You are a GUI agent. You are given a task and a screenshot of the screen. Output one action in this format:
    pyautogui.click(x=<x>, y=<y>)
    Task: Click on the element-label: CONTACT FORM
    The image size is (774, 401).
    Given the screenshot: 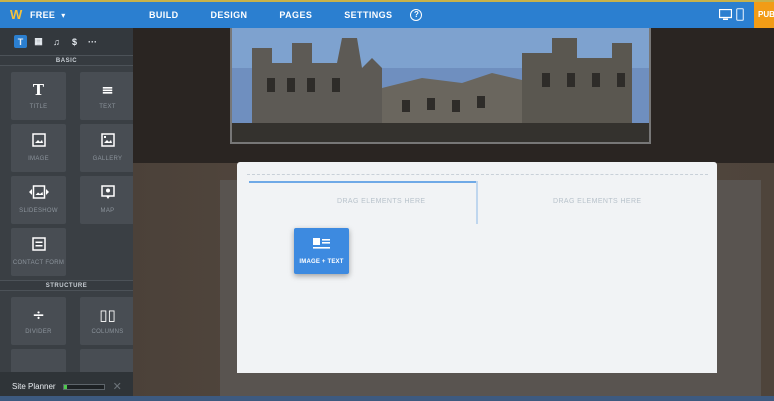 What is the action you would take?
    pyautogui.click(x=38, y=263)
    